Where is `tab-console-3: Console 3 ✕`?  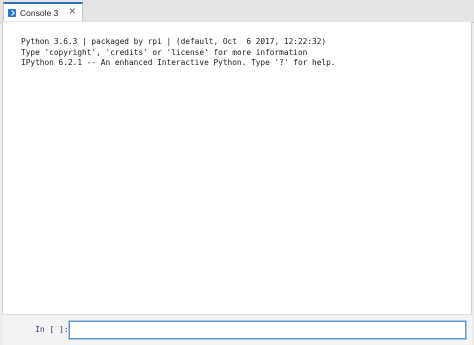
tab-console-3: Console 3 ✕ is located at coordinates (43, 11).